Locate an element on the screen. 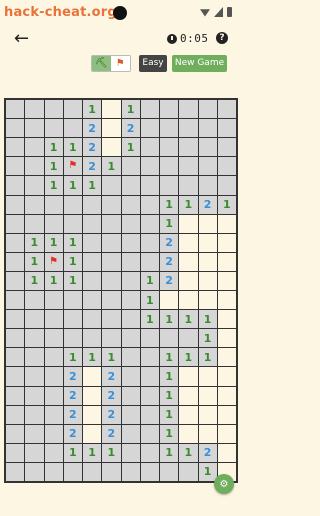 The image size is (320, 516). difficulty-button: Easy is located at coordinates (153, 63).